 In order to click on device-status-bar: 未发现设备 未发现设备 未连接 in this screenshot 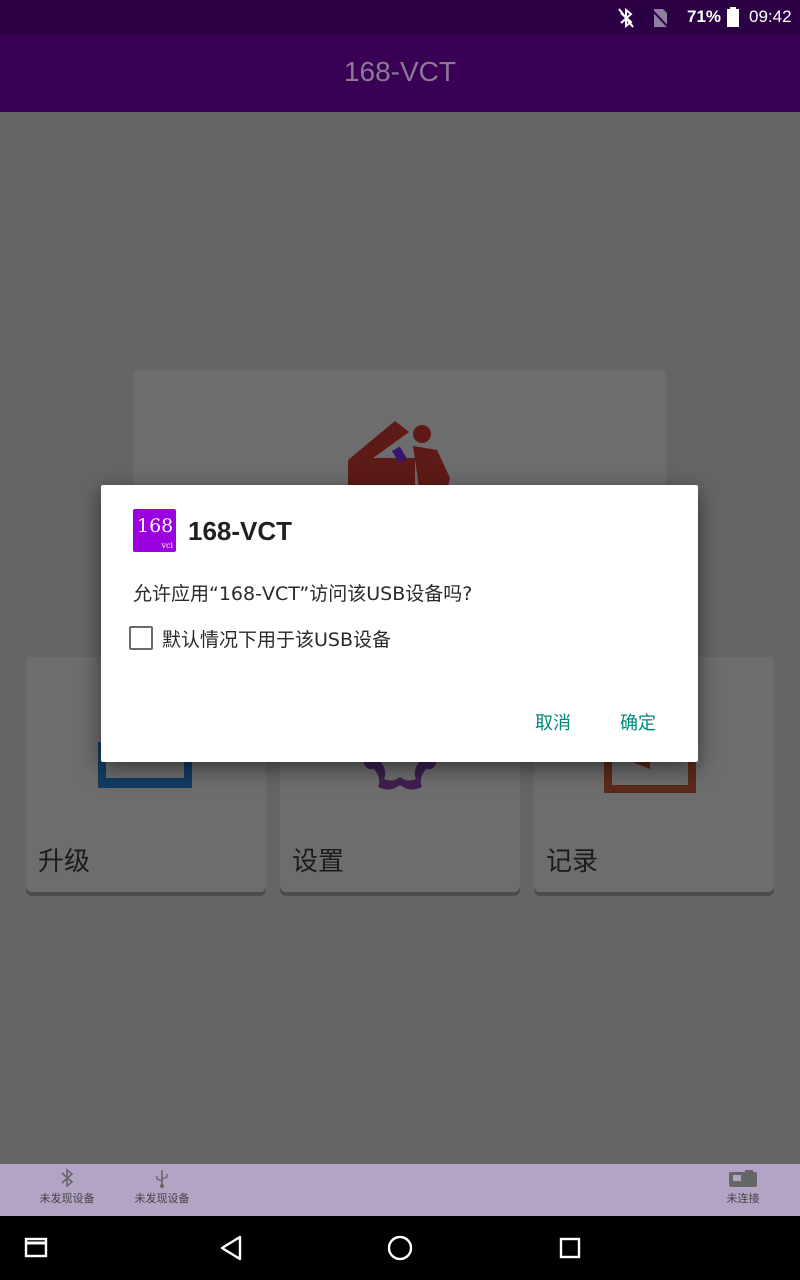, I will do `click(400, 1190)`.